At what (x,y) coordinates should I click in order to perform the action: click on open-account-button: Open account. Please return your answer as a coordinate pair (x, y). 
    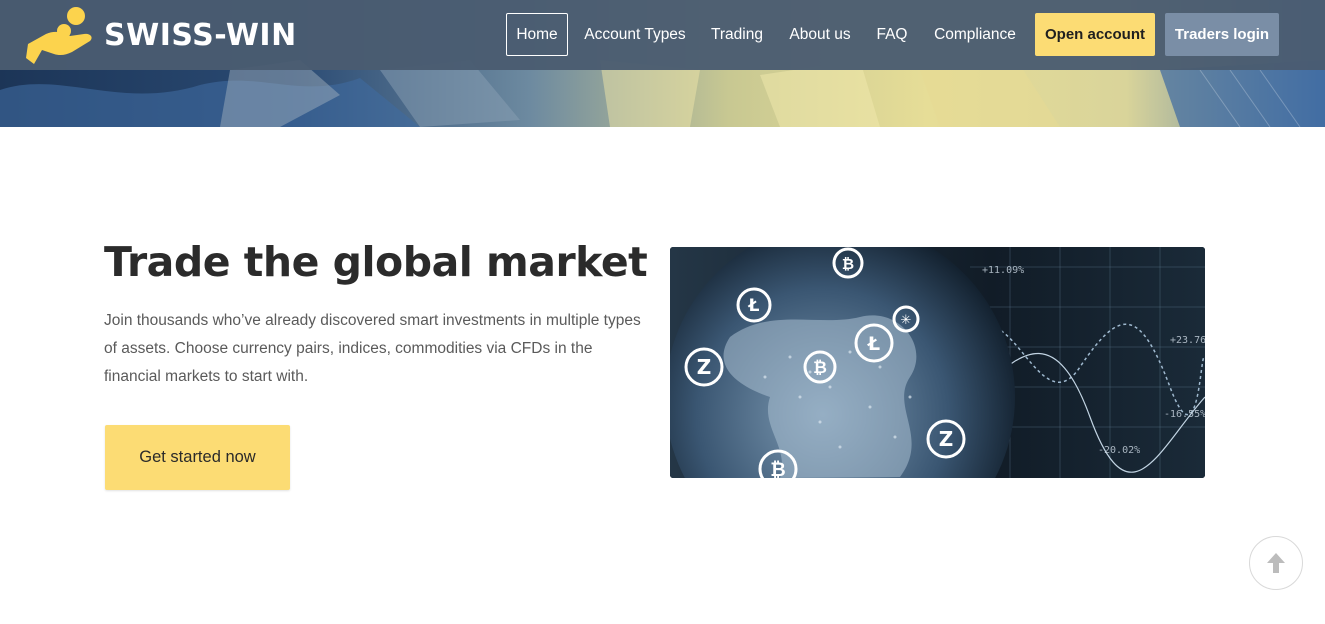
    Looking at the image, I should click on (1095, 34).